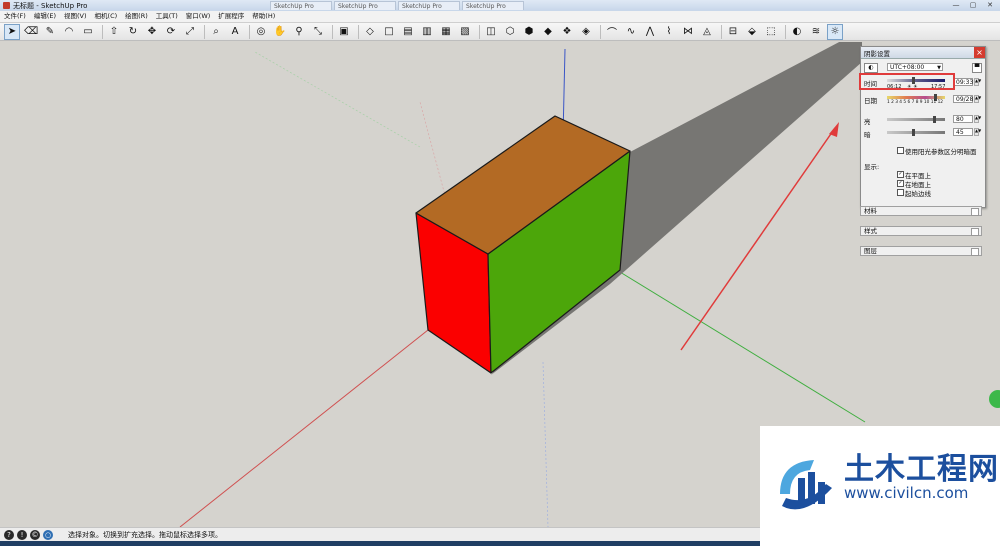  I want to click on dark-slider, so click(916, 132).